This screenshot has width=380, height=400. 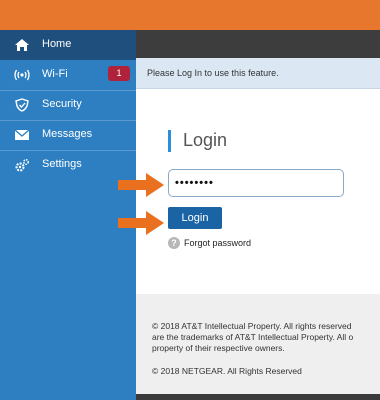 What do you see at coordinates (62, 104) in the screenshot?
I see `sidebar-item-label: Security` at bounding box center [62, 104].